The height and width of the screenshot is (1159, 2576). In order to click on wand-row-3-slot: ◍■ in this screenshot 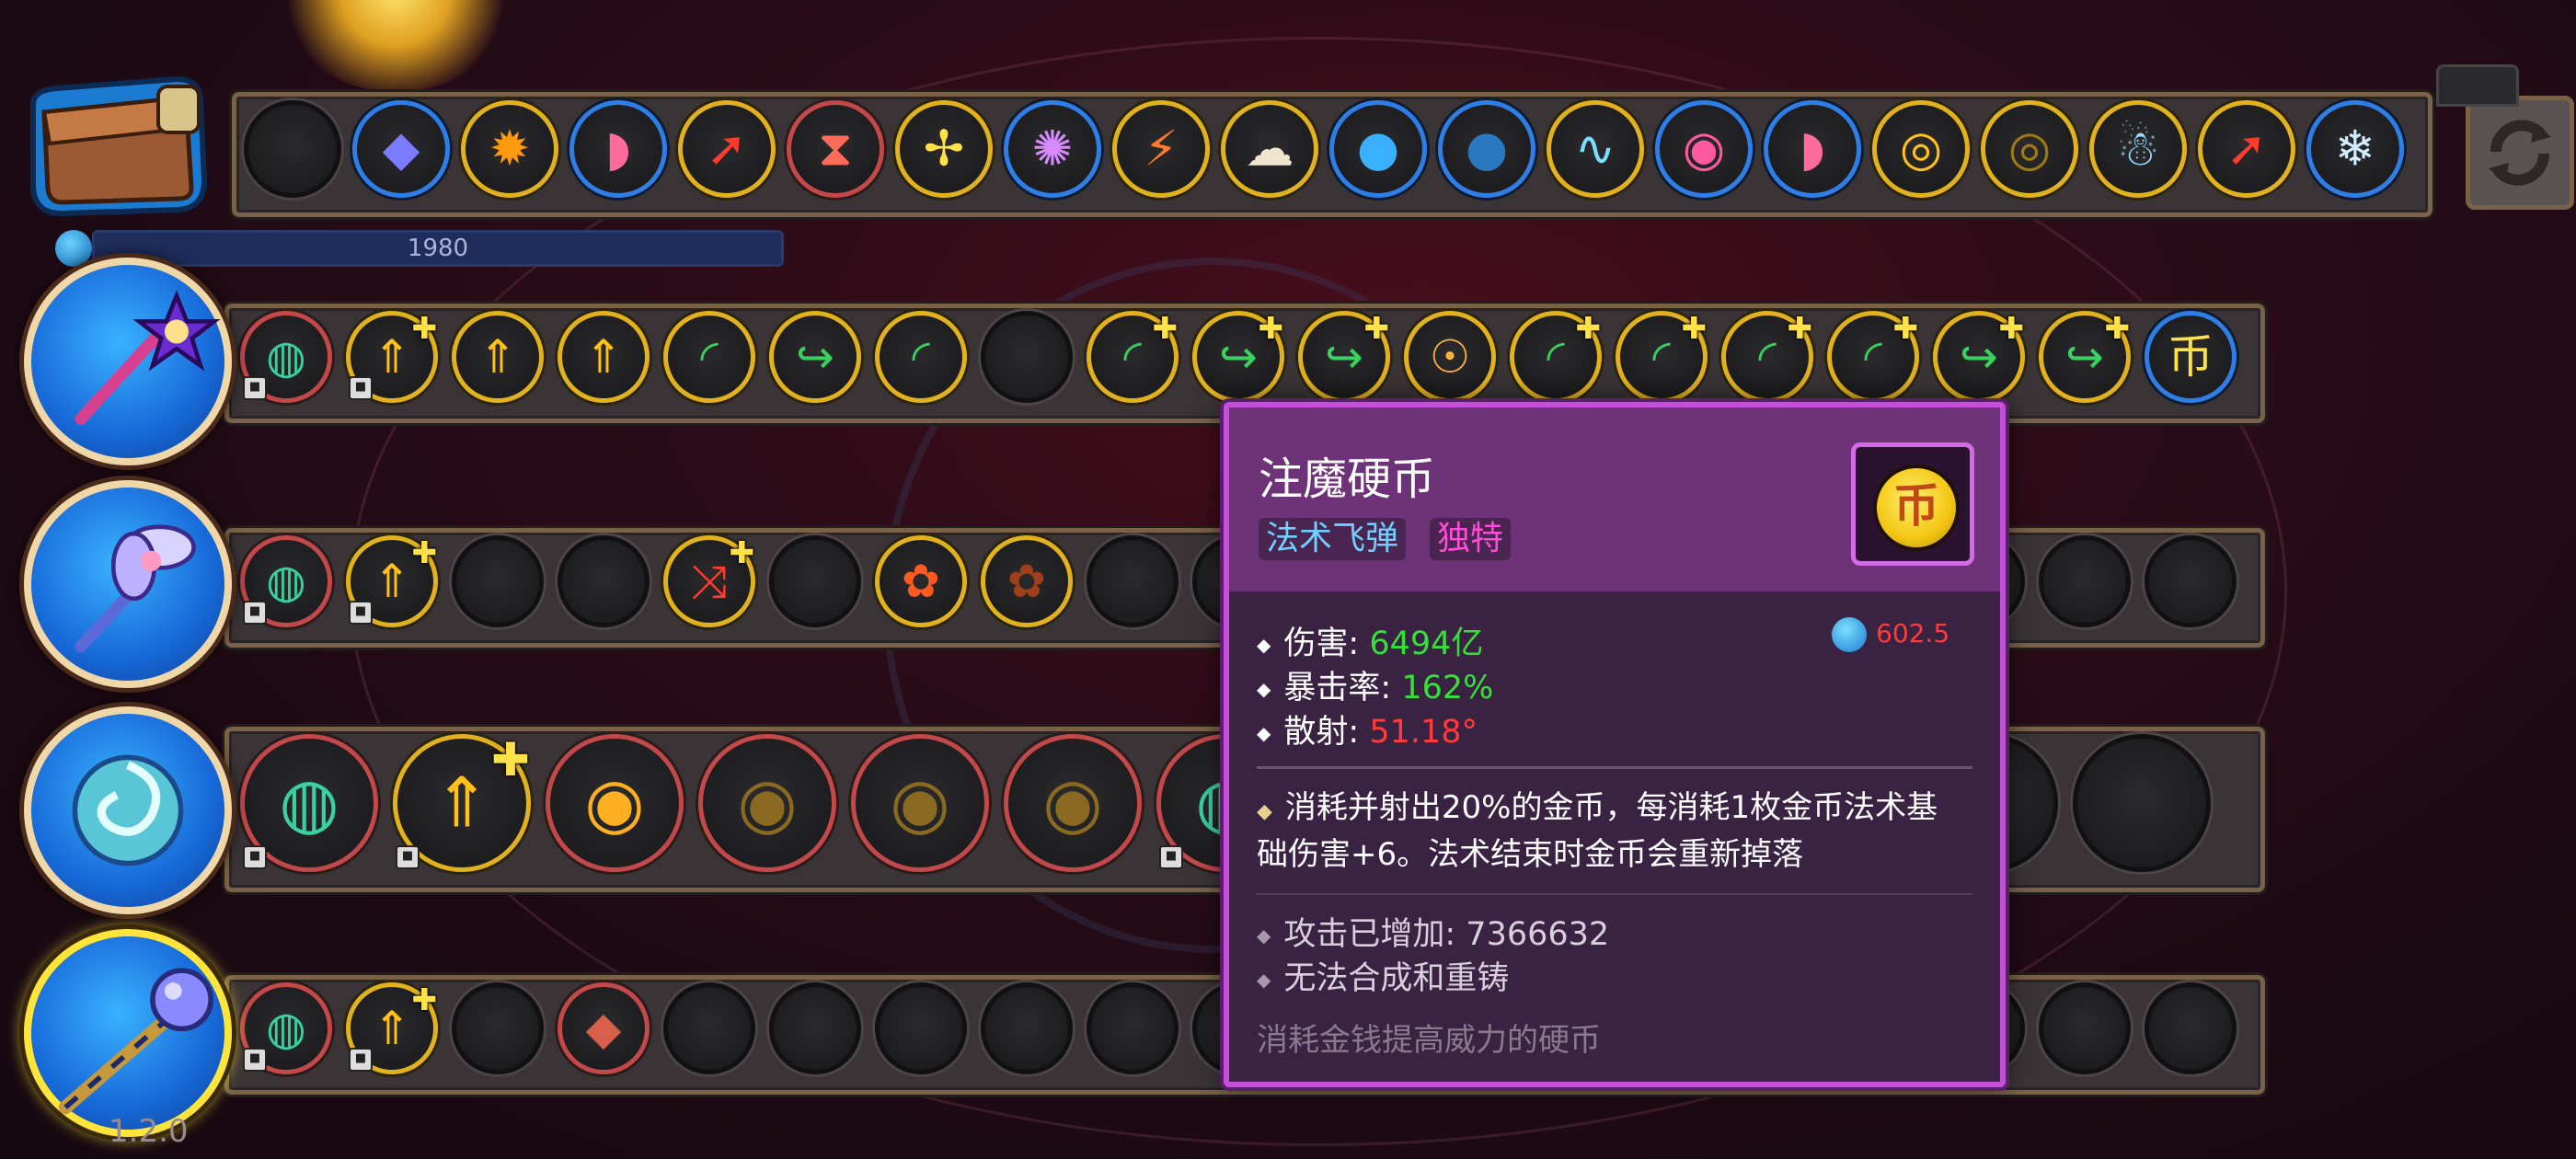, I will do `click(309, 803)`.